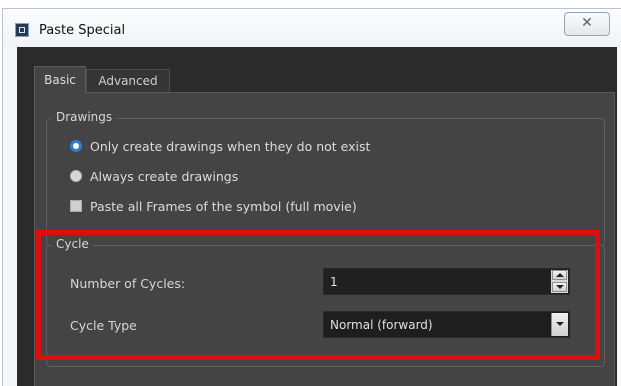 This screenshot has height=386, width=621. I want to click on drawings-legend: Drawings, so click(84, 117).